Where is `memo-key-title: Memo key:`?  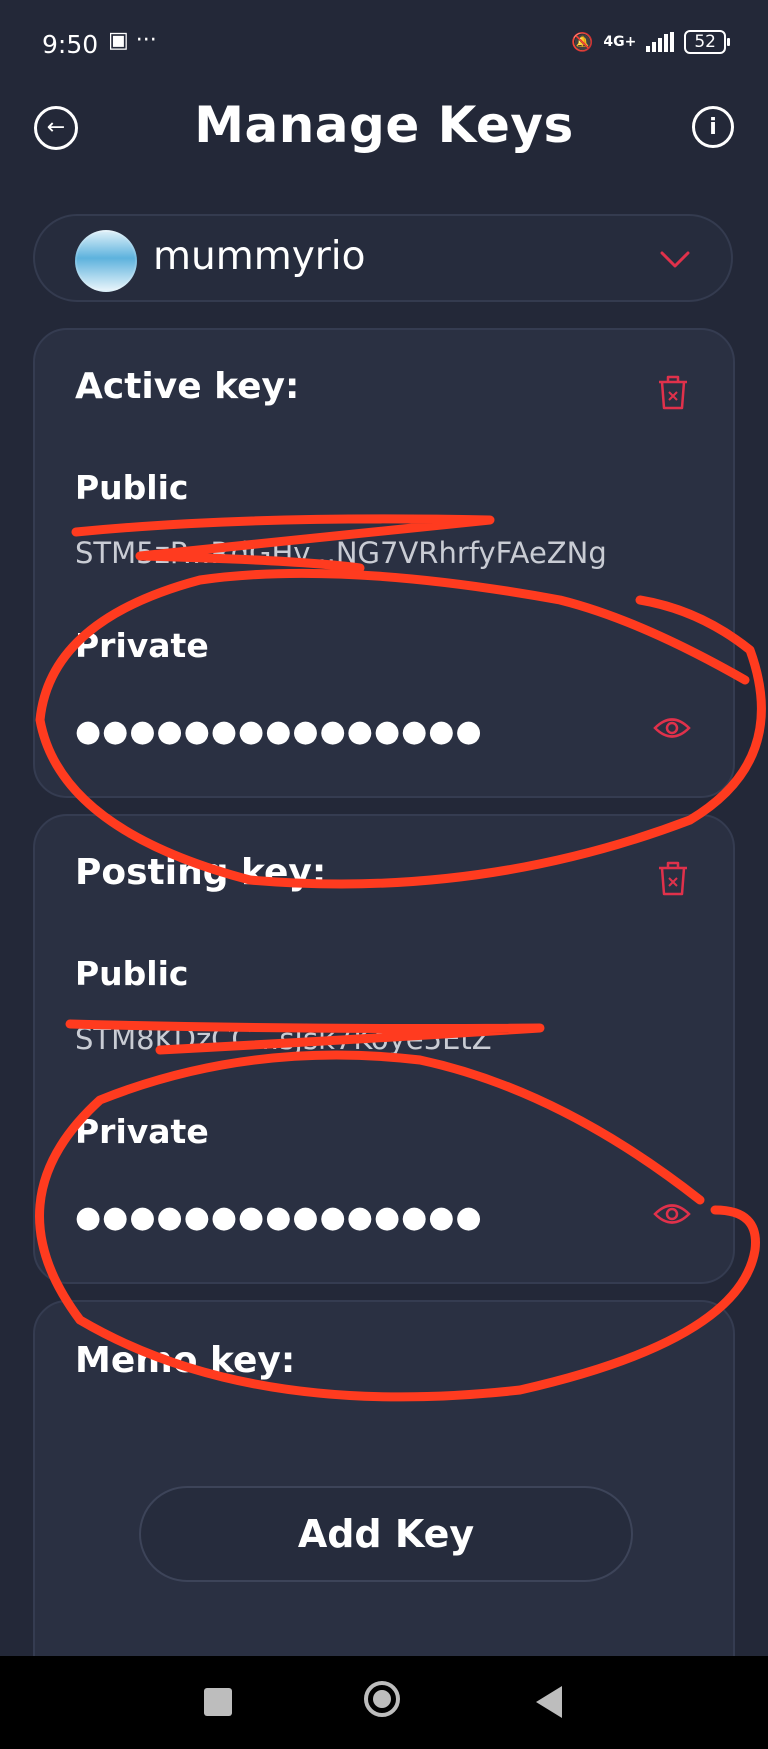 memo-key-title: Memo key: is located at coordinates (185, 1360).